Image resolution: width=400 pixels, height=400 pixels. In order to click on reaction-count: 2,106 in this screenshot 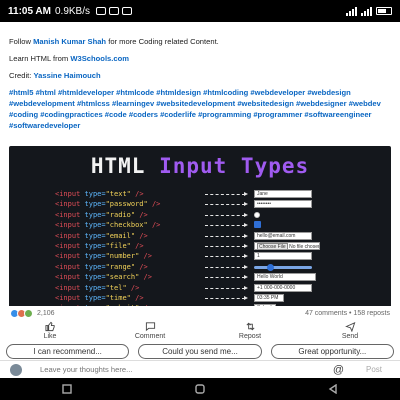, I will do `click(46, 313)`.